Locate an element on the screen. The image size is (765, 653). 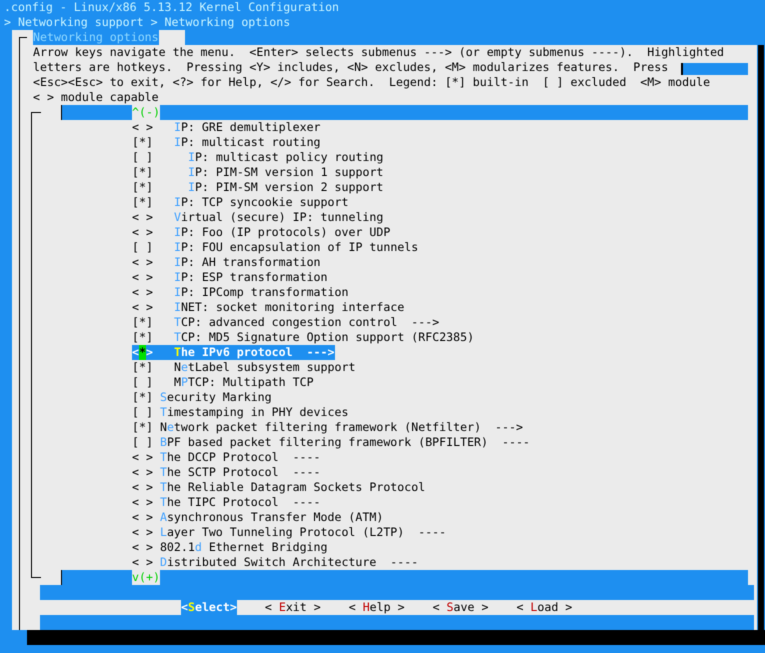
menu-item: [ ] IP: multicast policy routing is located at coordinates (258, 157).